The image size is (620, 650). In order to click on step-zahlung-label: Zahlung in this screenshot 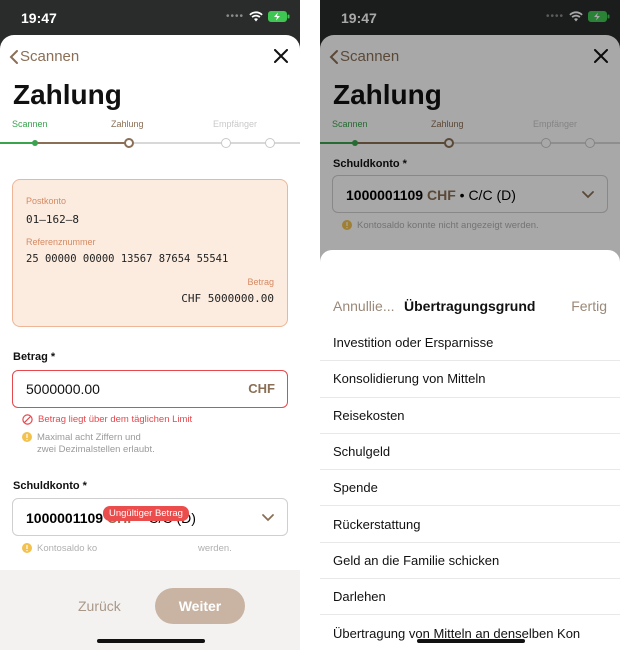, I will do `click(127, 124)`.